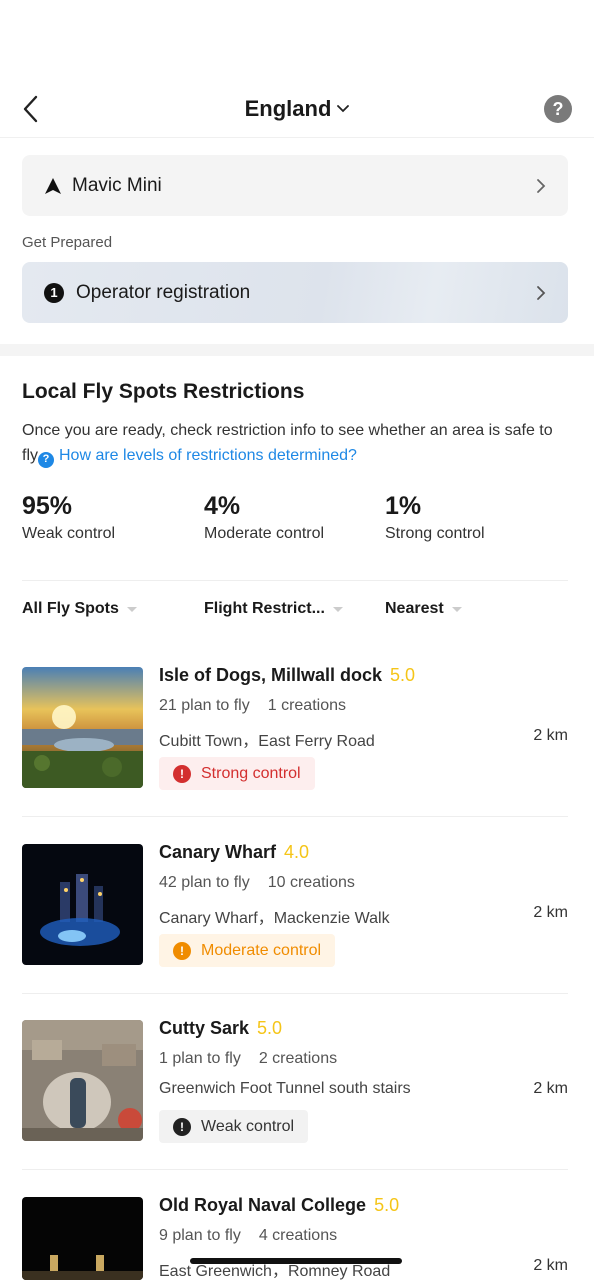 The height and width of the screenshot is (1280, 594). I want to click on operator-registration-card: 1 Operator registration, so click(295, 292).